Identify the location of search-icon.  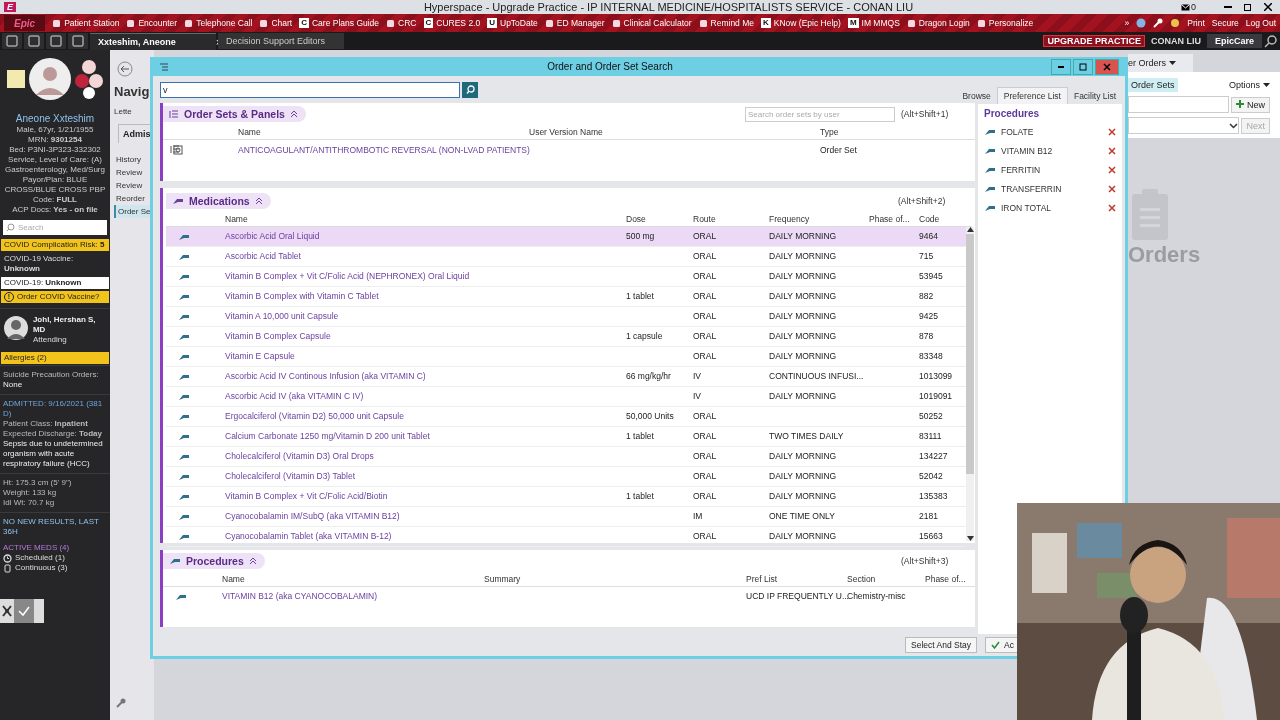
(1271, 41).